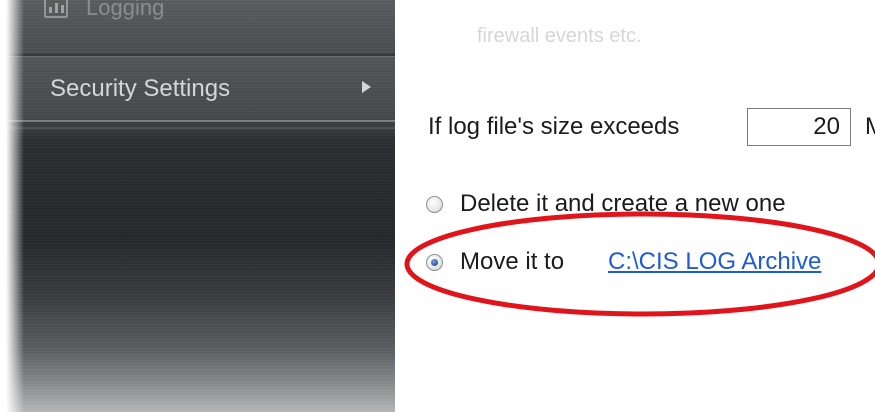 This screenshot has height=412, width=875. Describe the element at coordinates (434, 262) in the screenshot. I see `move-option-radio` at that location.